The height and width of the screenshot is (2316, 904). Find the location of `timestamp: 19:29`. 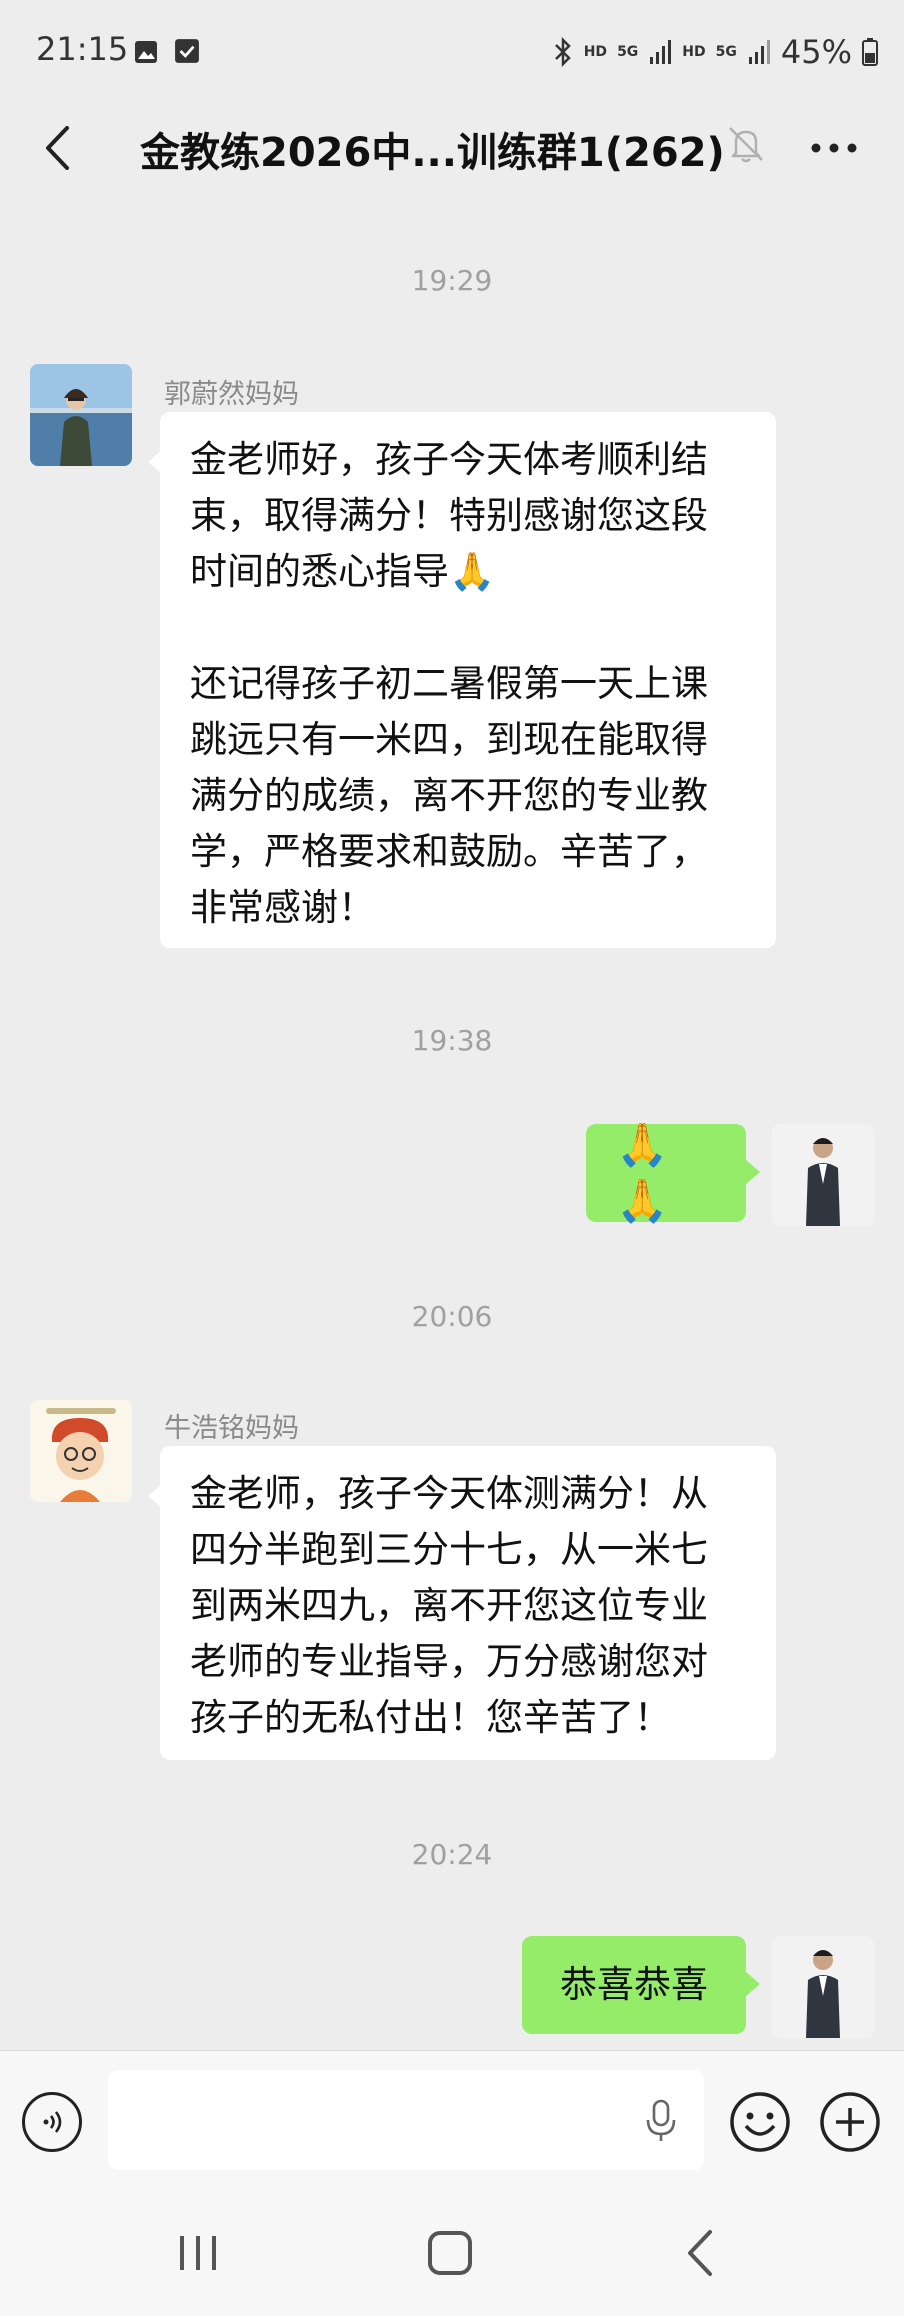

timestamp: 19:29 is located at coordinates (452, 280).